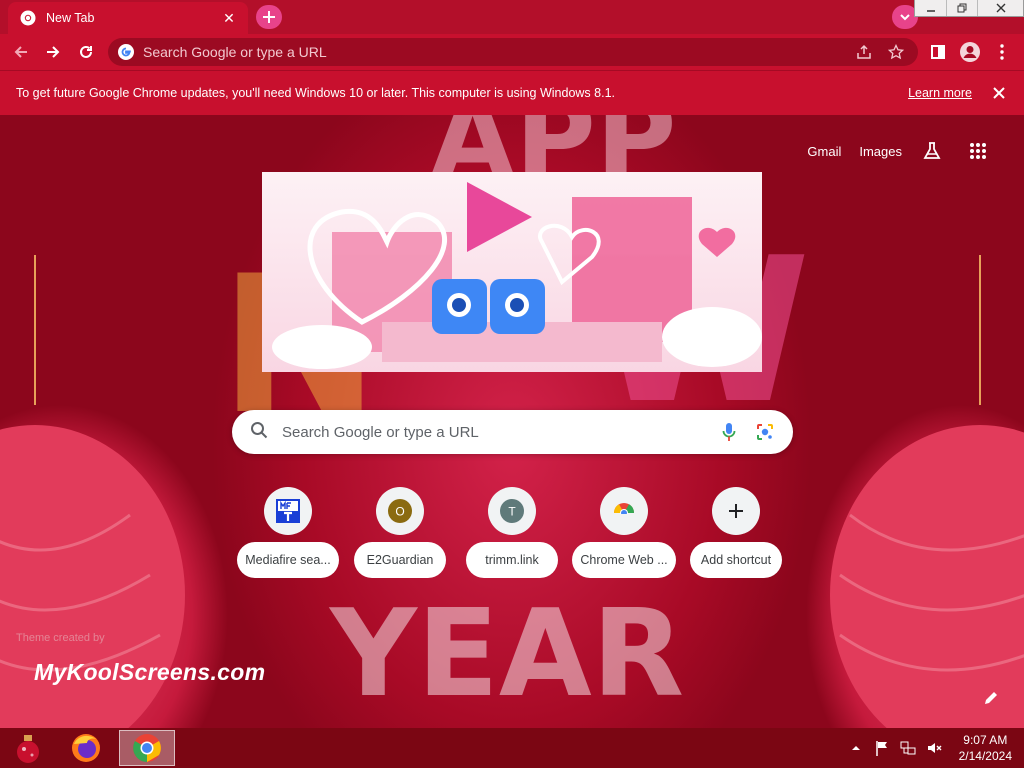  What do you see at coordinates (908, 748) in the screenshot?
I see `network-icon` at bounding box center [908, 748].